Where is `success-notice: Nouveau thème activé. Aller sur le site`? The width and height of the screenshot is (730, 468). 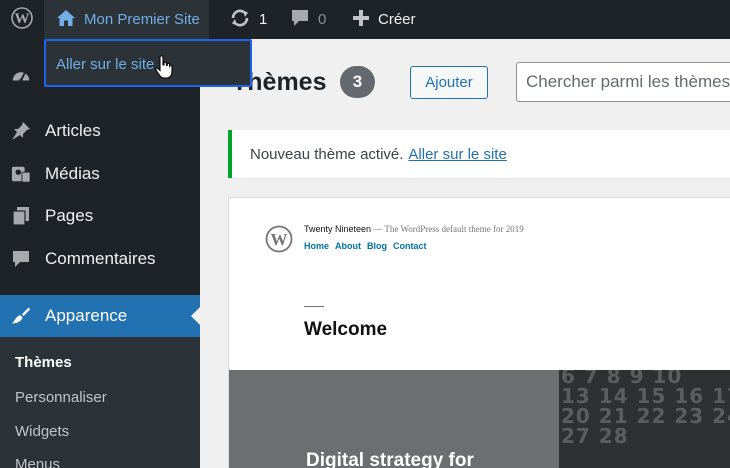
success-notice: Nouveau thème activé. Aller sur le site is located at coordinates (479, 154).